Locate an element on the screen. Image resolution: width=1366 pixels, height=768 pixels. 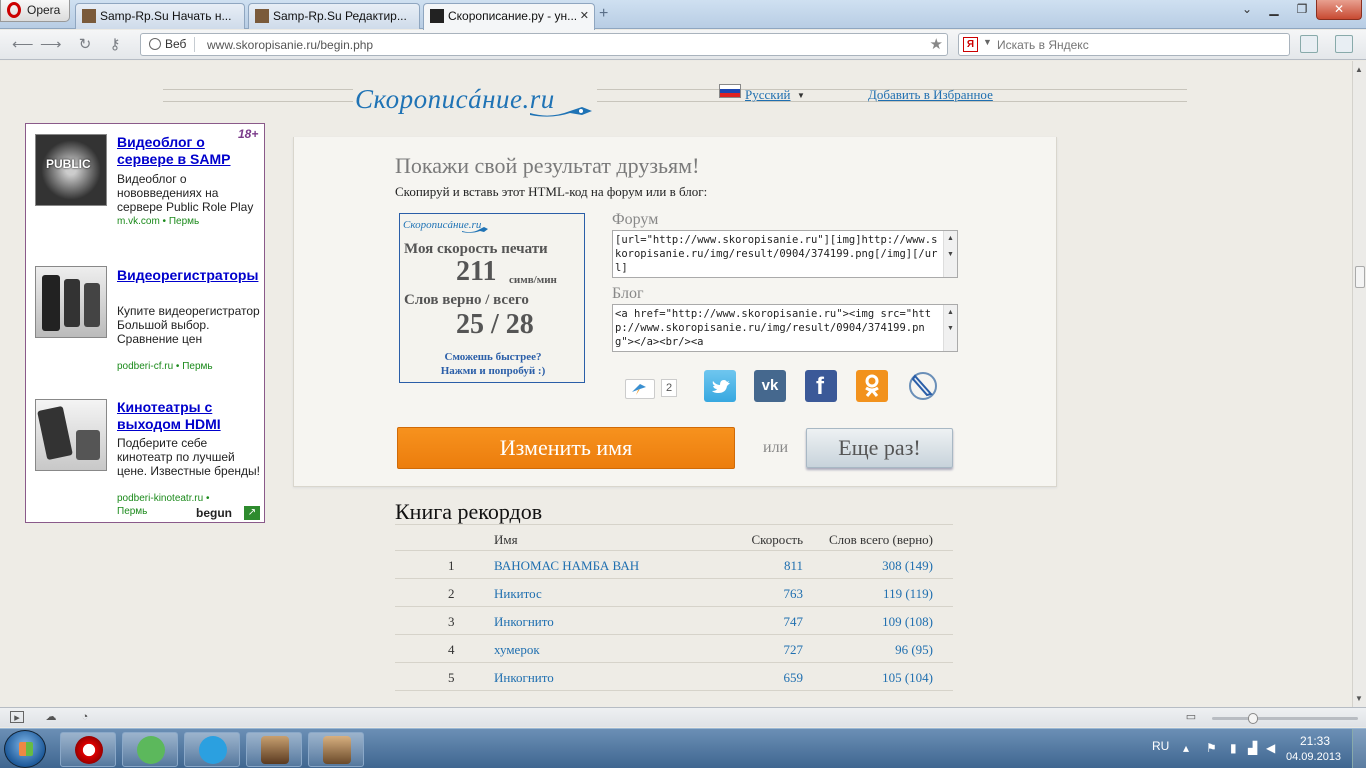
livejournal-icon is located at coordinates (923, 386).